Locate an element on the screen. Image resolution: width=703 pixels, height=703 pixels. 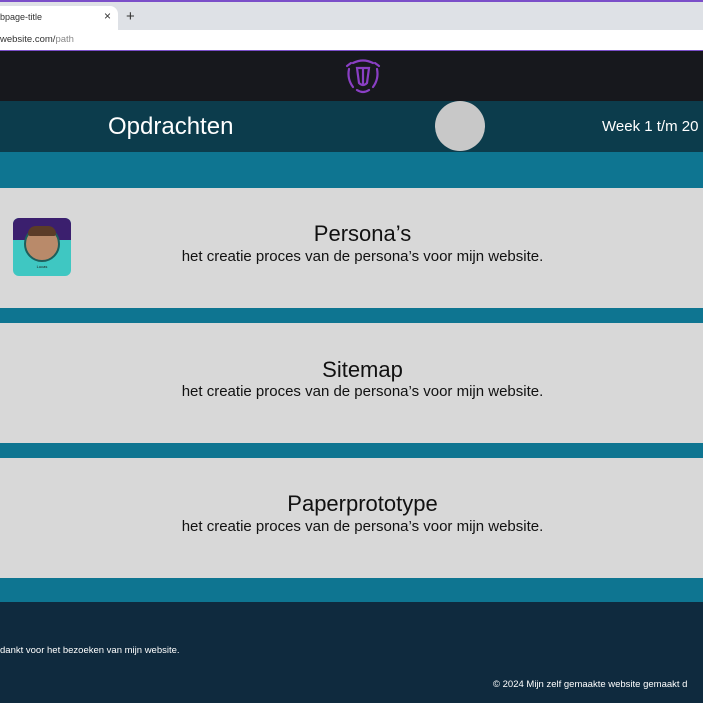
new-tab-icon: + is located at coordinates (130, 16).